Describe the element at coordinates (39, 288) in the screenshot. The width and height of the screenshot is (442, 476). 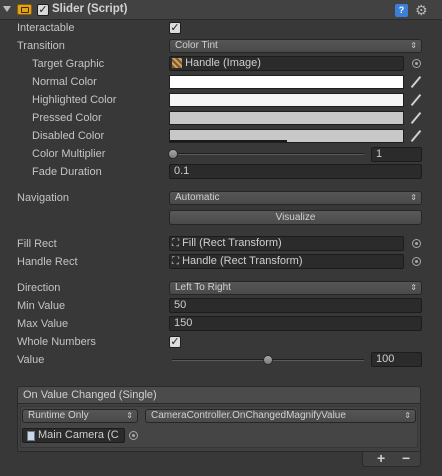
I see `direction-label: Direction` at that location.